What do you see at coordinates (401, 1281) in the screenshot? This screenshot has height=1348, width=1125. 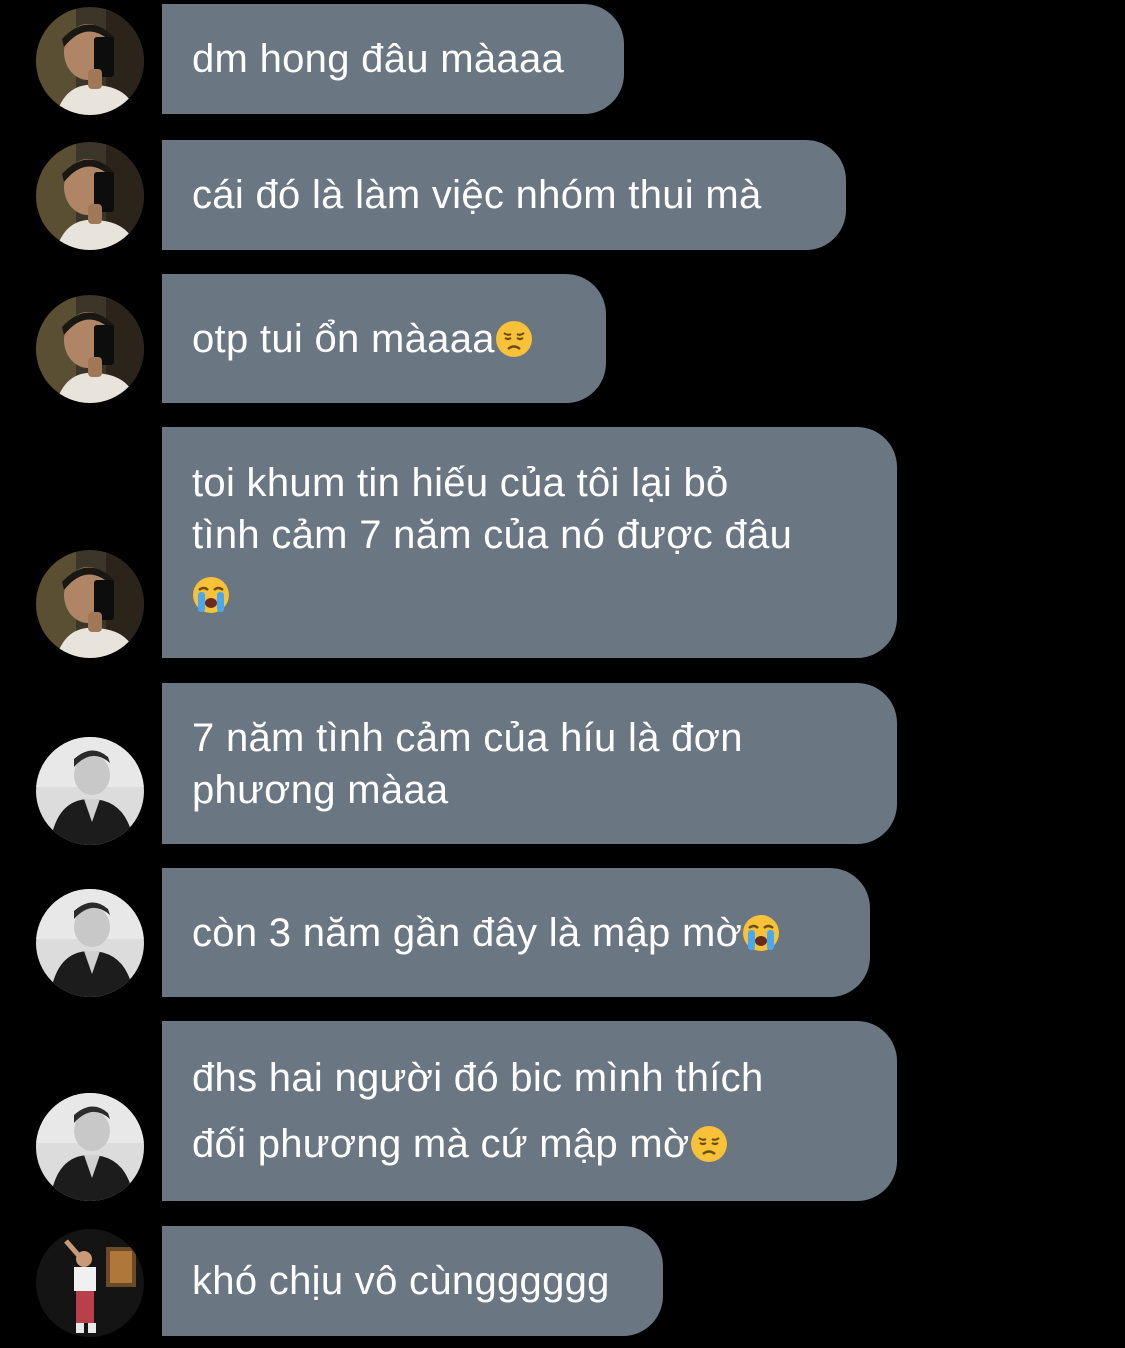 I see `message-text: khó chịu vô cùngggggg` at bounding box center [401, 1281].